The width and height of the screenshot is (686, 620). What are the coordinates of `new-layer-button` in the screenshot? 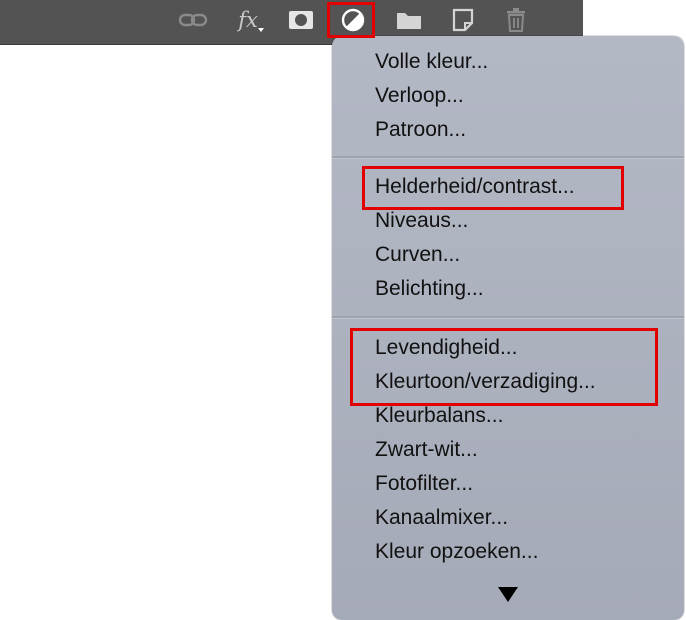 It's located at (463, 20).